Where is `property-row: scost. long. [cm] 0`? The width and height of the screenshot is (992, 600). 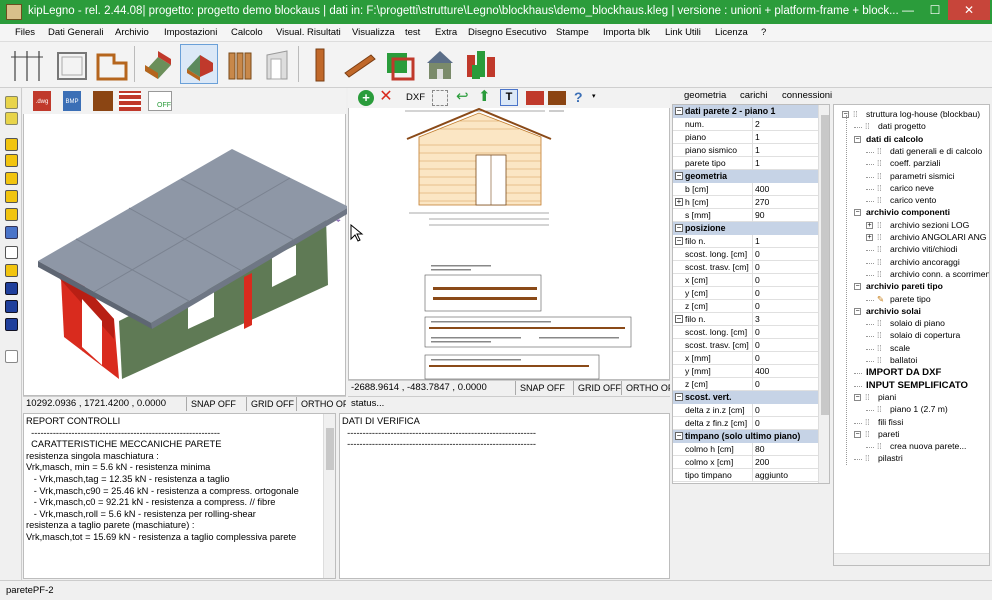
property-row: scost. long. [cm] 0 is located at coordinates (746, 254).